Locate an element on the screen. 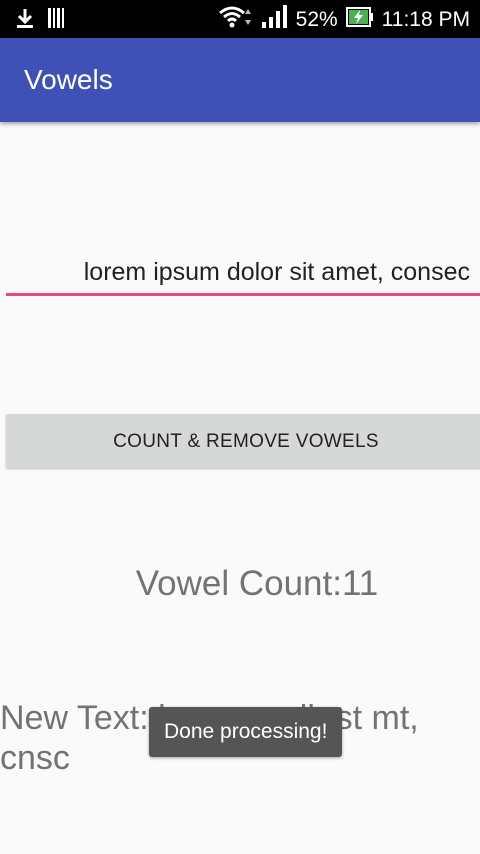 Image resolution: width=480 pixels, height=854 pixels. toast-message: Done processing! is located at coordinates (246, 732).